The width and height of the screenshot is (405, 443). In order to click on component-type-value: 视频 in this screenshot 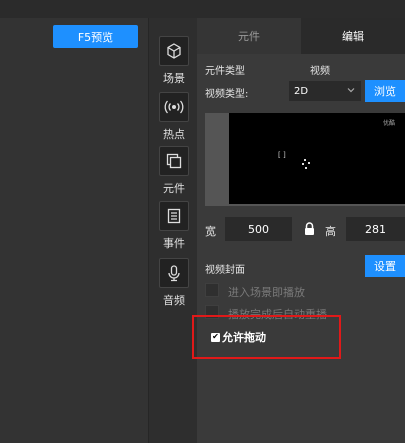, I will do `click(320, 71)`.